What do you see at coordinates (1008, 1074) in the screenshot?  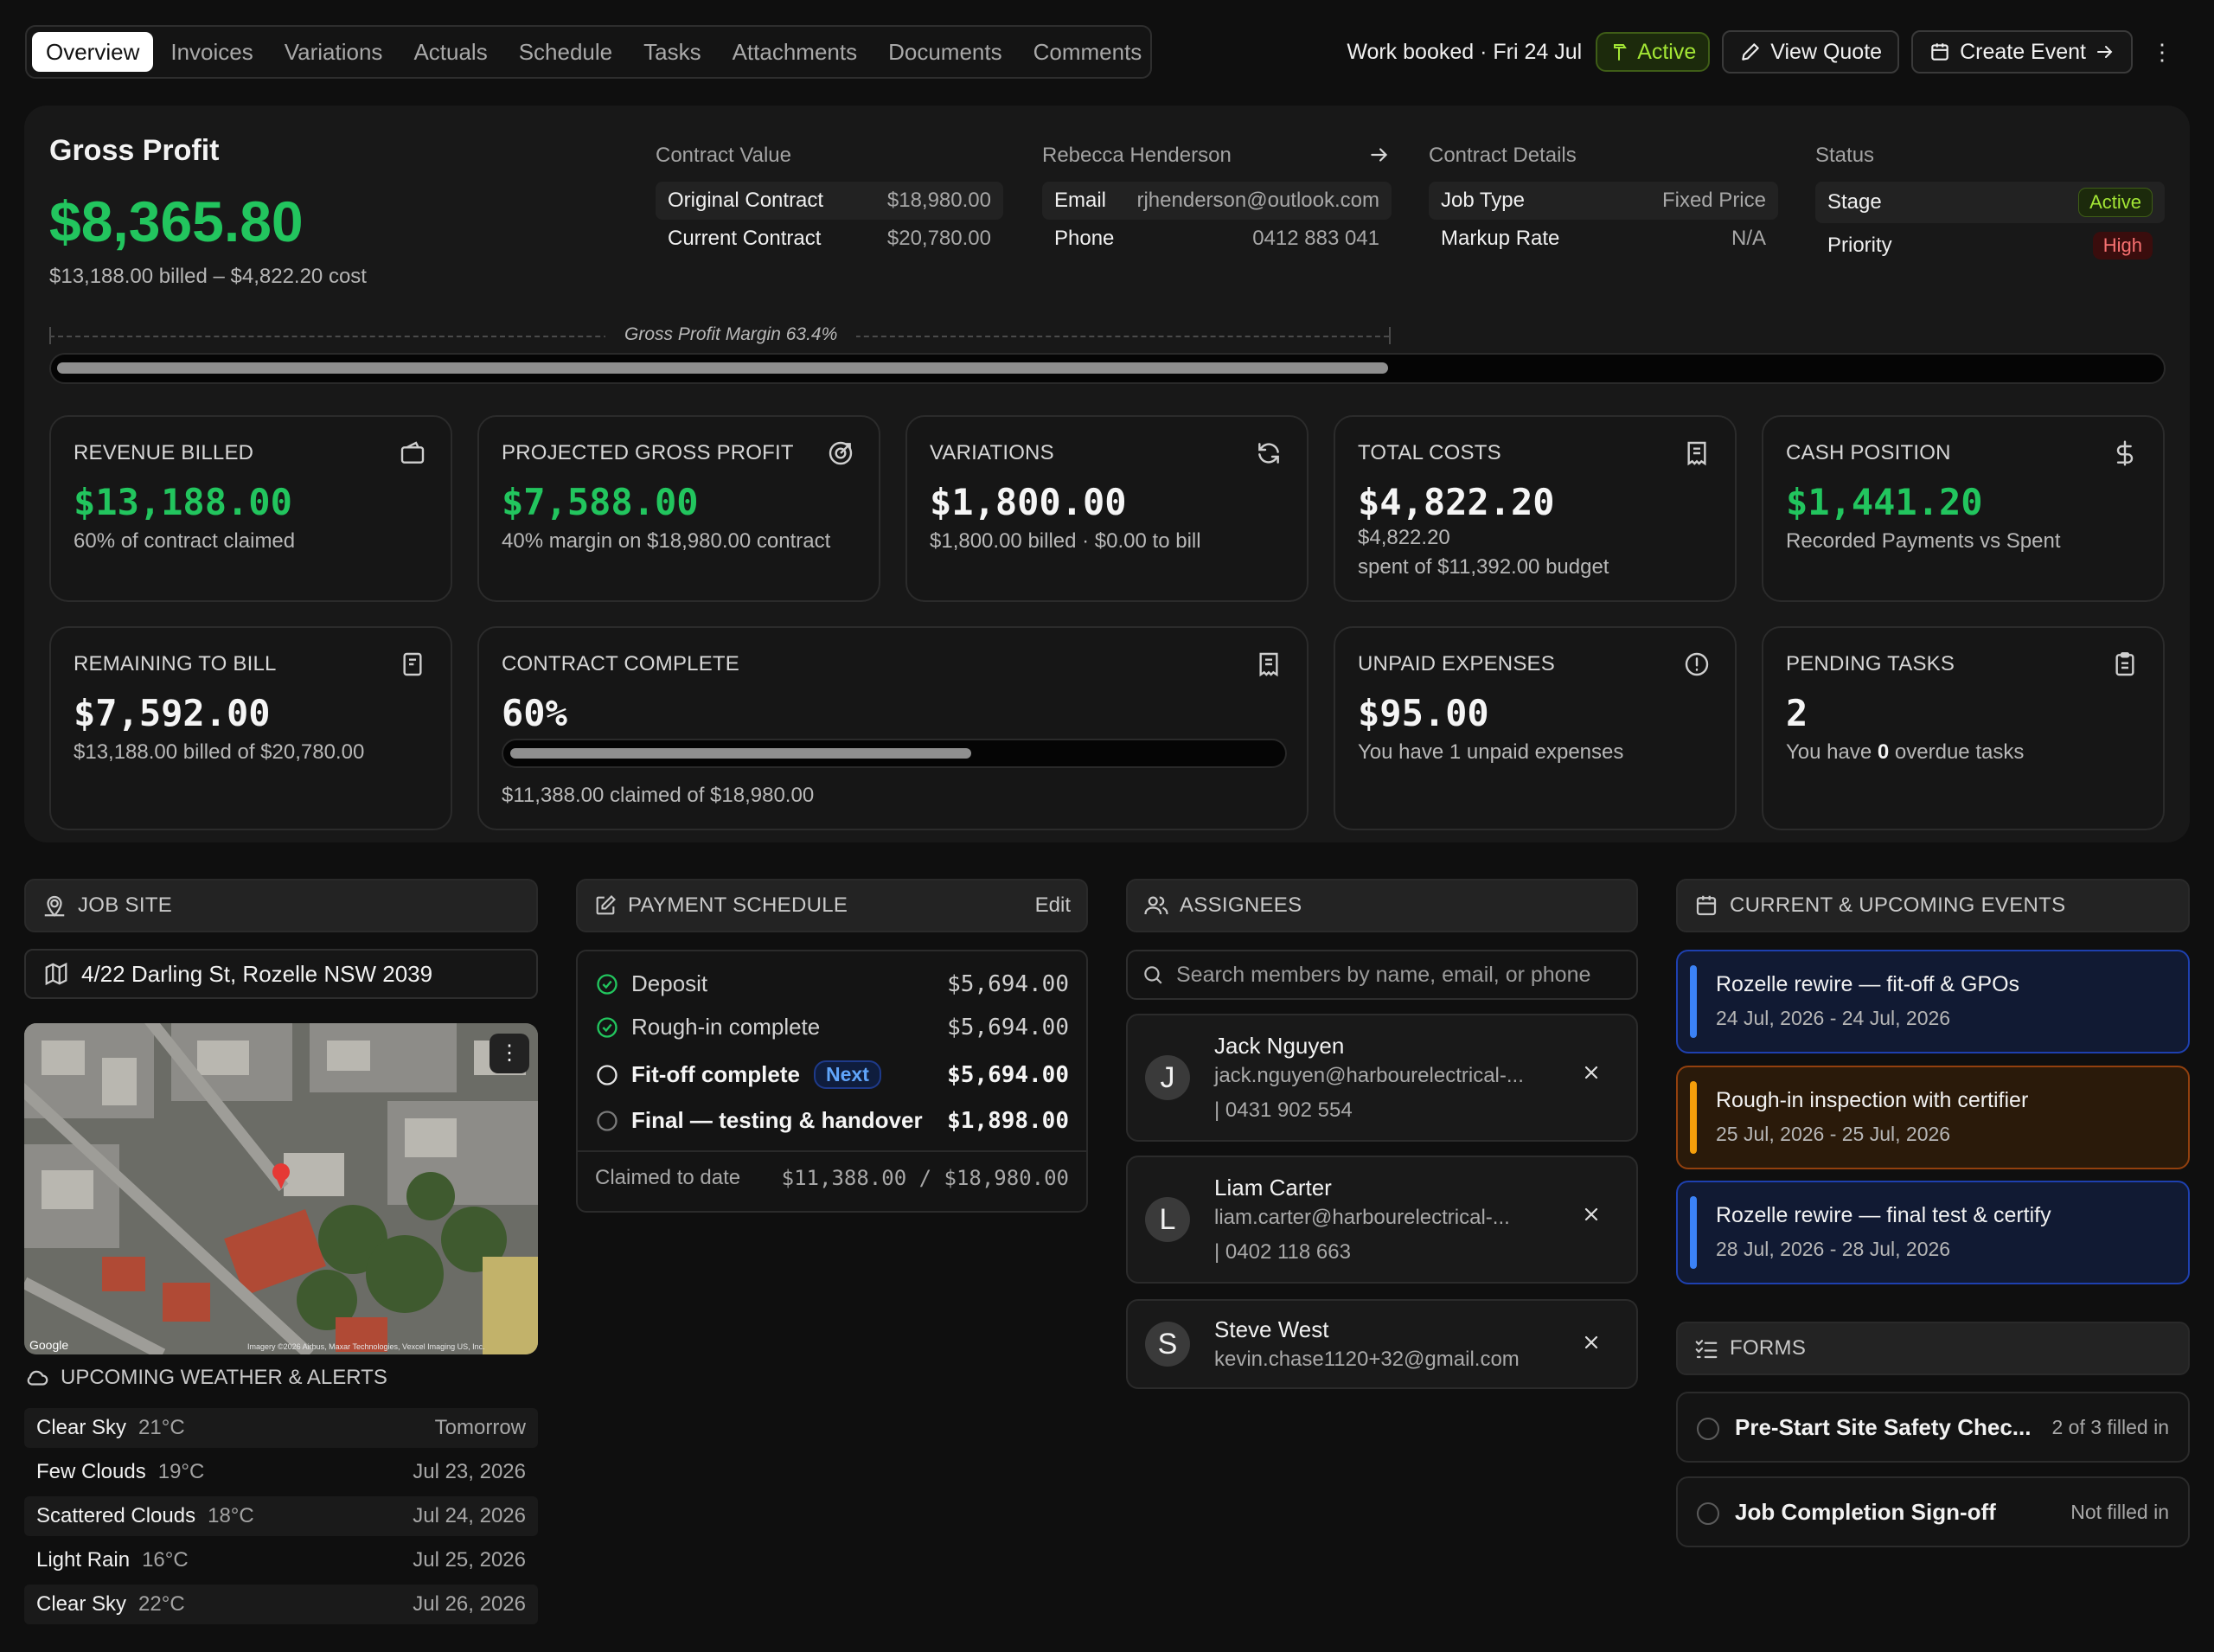 I see `payment-amount: $5,694.00` at bounding box center [1008, 1074].